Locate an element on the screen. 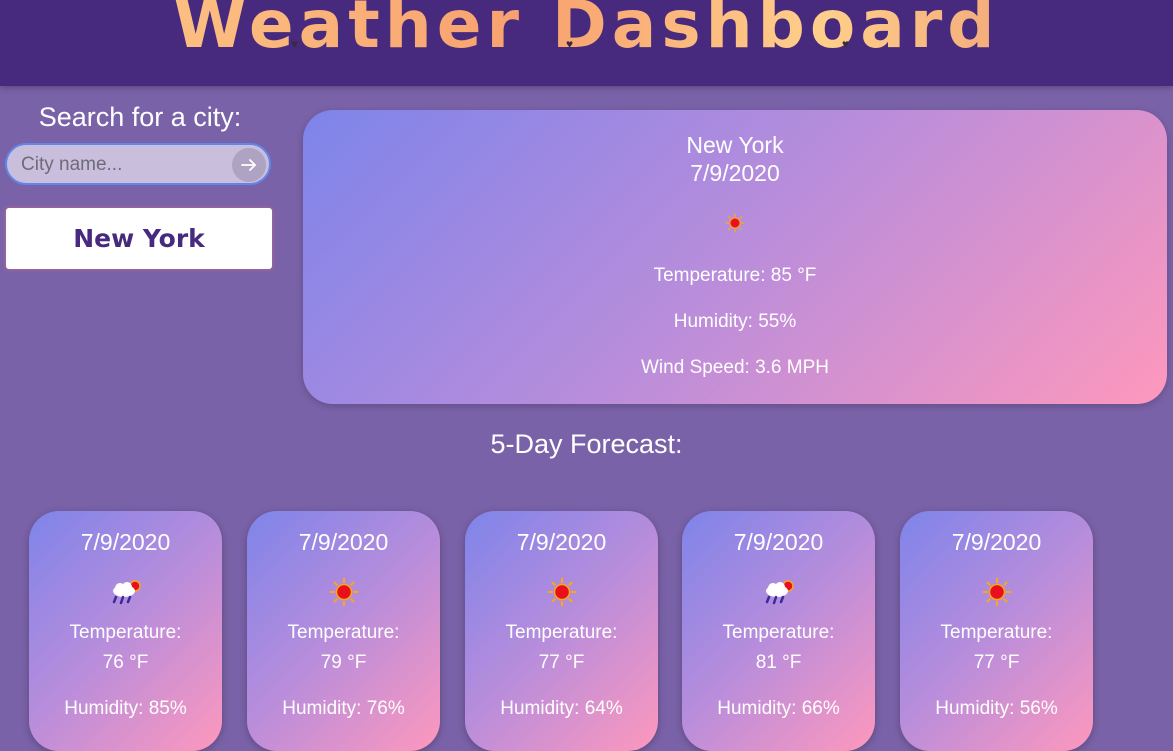 The width and height of the screenshot is (1173, 751). current-city: New York is located at coordinates (735, 145).